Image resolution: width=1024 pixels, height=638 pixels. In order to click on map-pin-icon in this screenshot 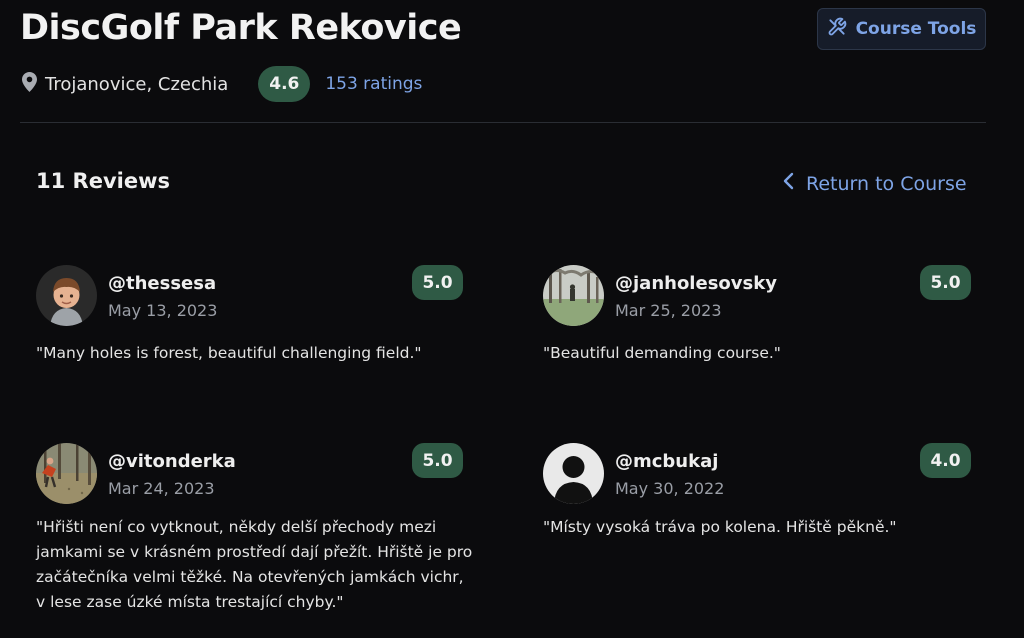, I will do `click(33, 84)`.